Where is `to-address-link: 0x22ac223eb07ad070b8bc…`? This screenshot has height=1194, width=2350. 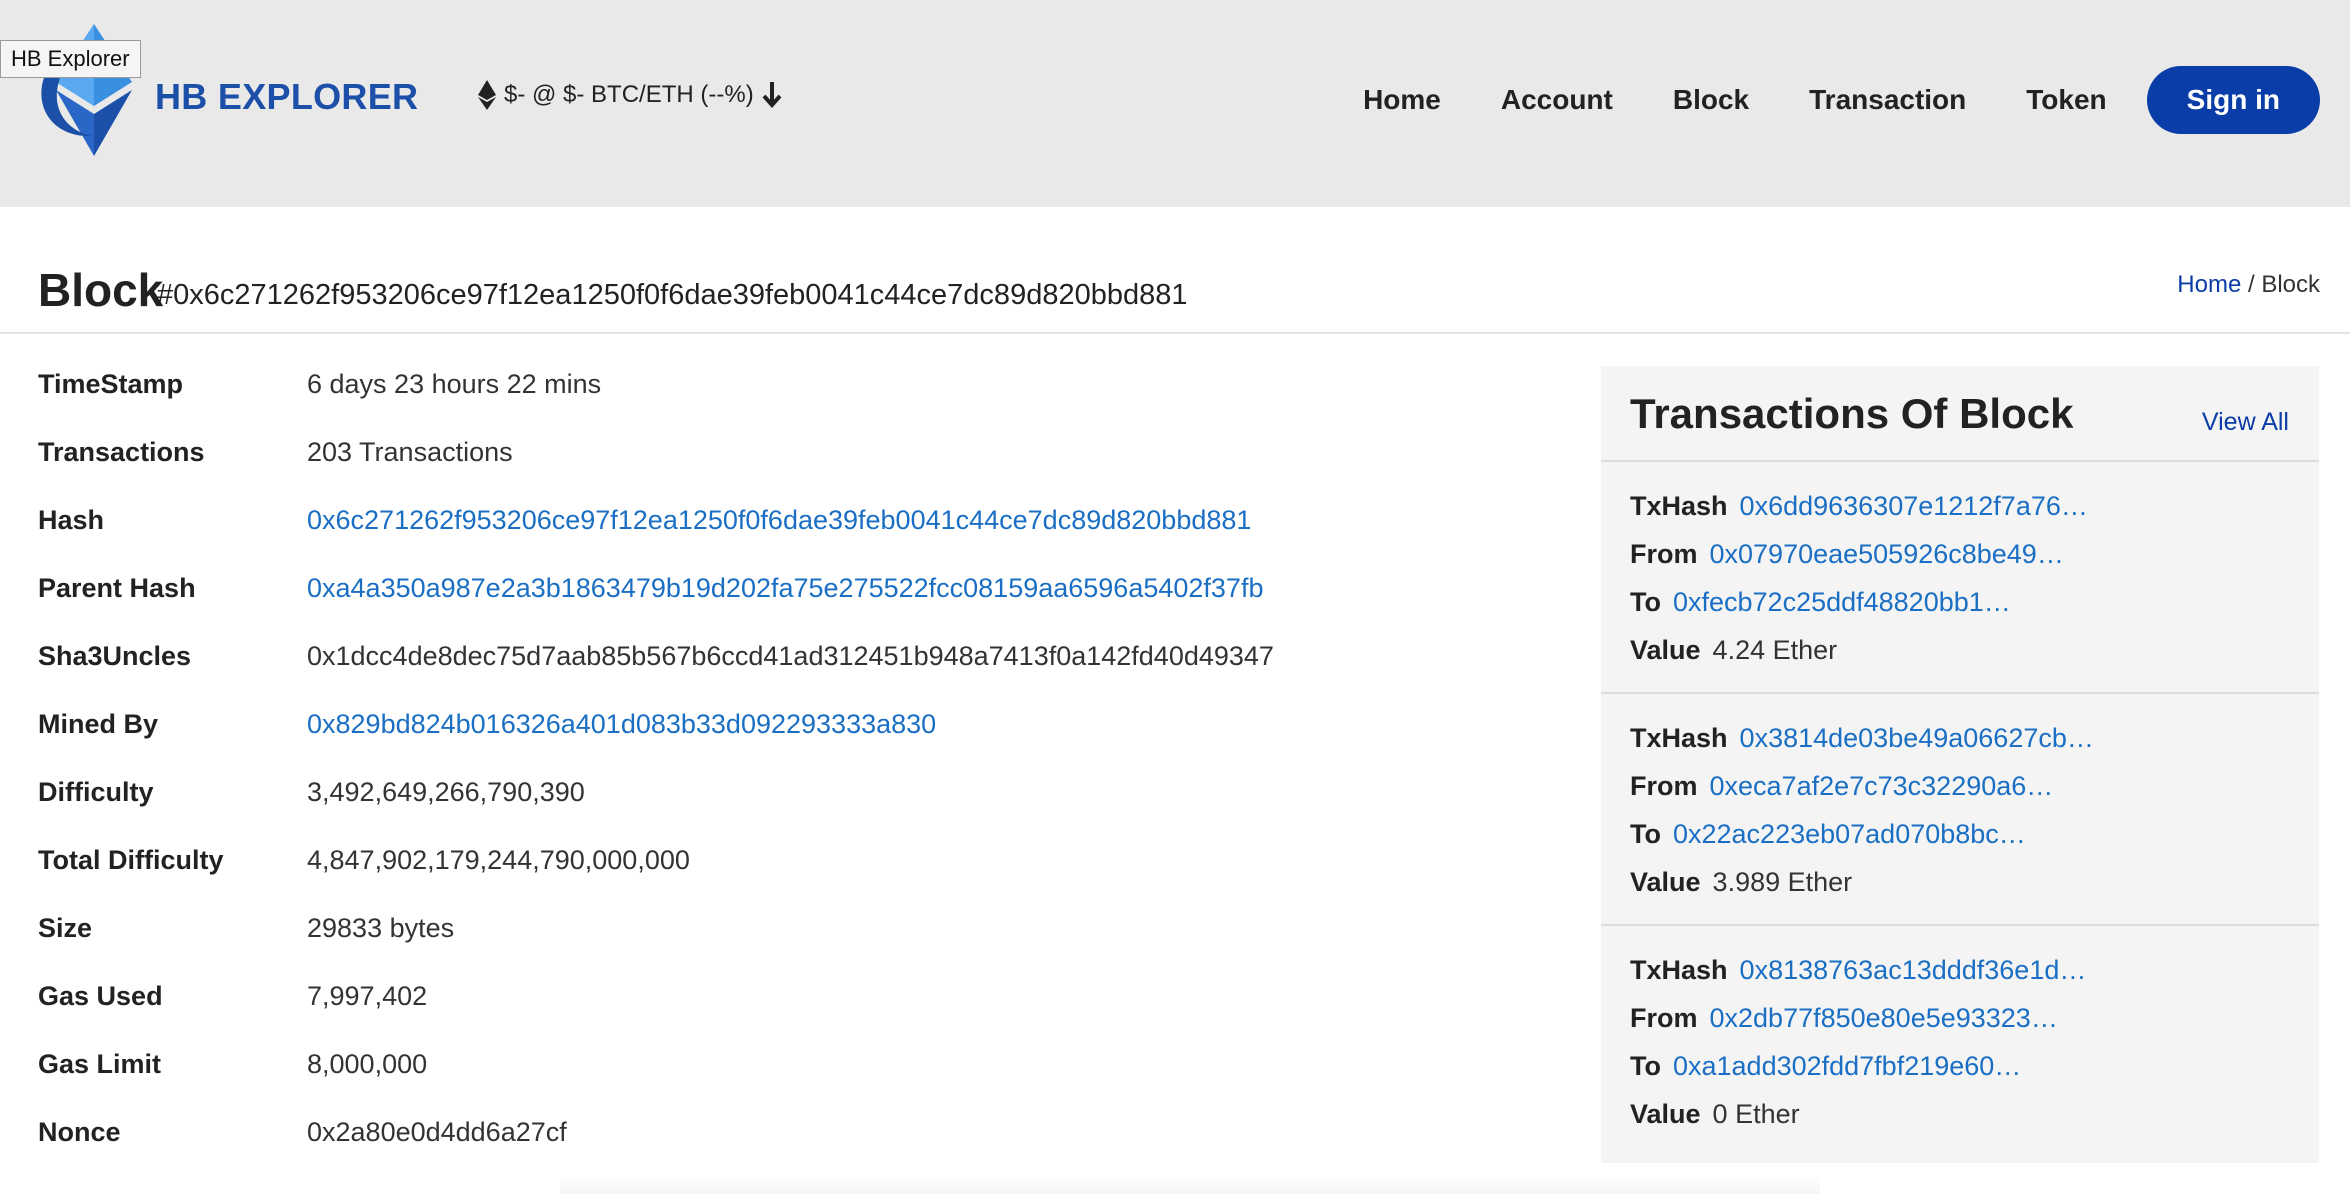 to-address-link: 0x22ac223eb07ad070b8bc… is located at coordinates (1849, 834).